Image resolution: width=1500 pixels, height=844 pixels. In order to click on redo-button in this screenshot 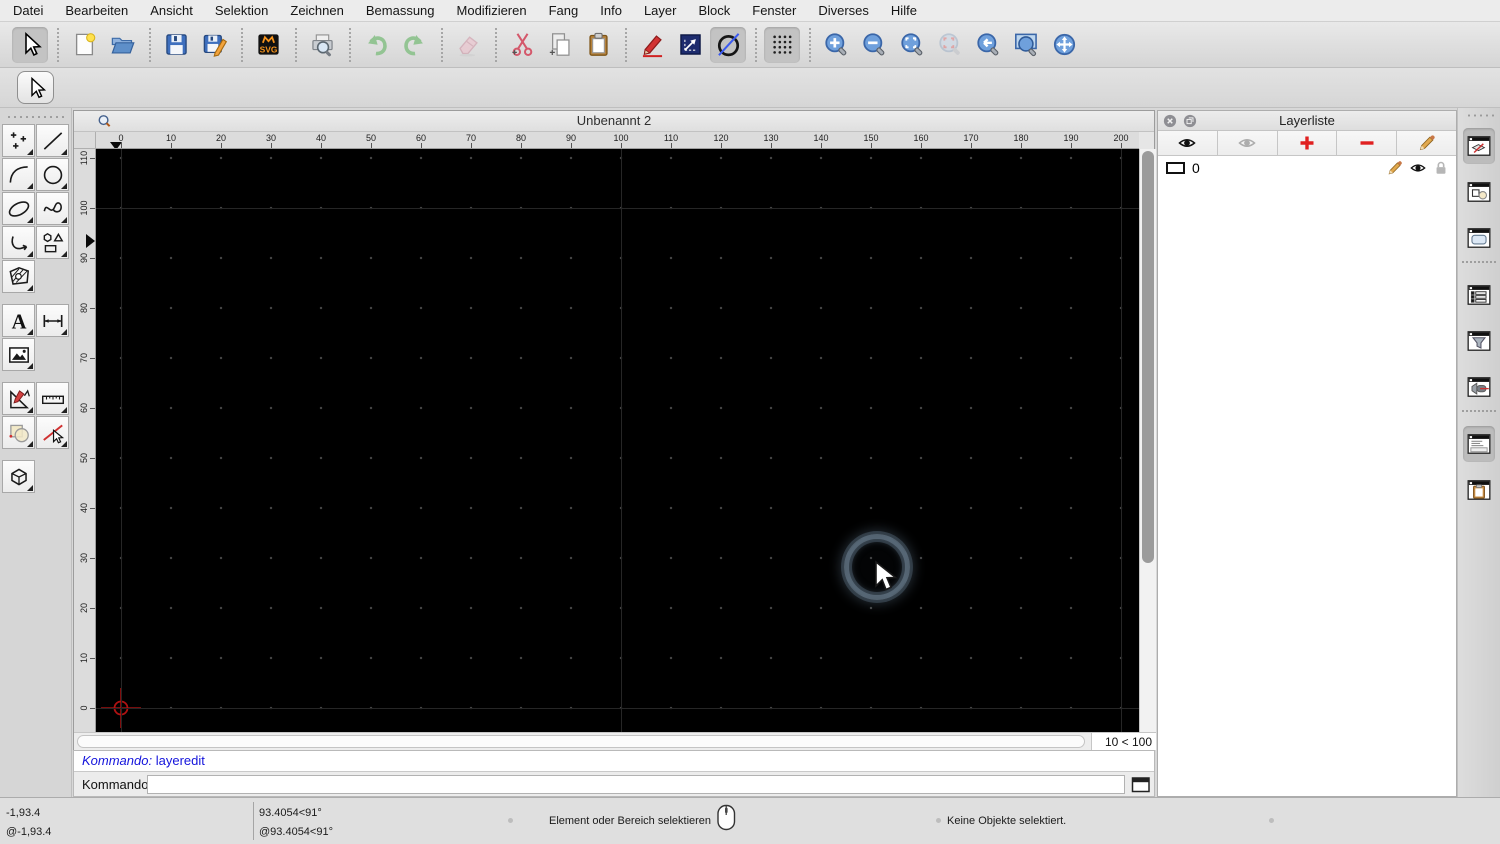, I will do `click(414, 45)`.